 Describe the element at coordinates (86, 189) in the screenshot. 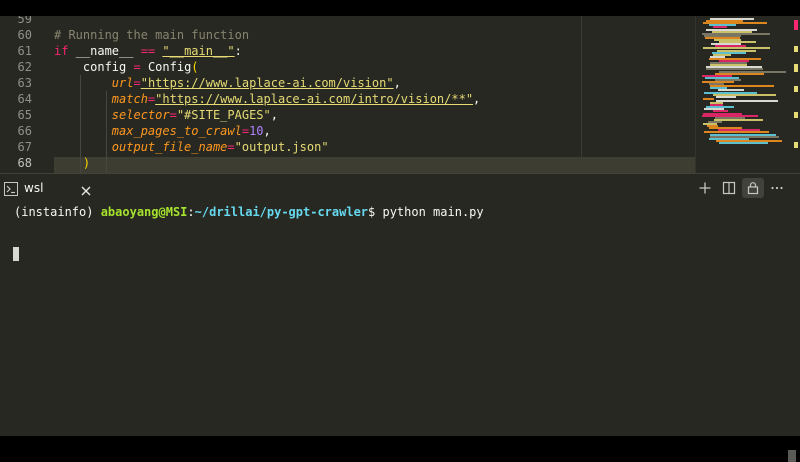

I see `close-icon` at that location.